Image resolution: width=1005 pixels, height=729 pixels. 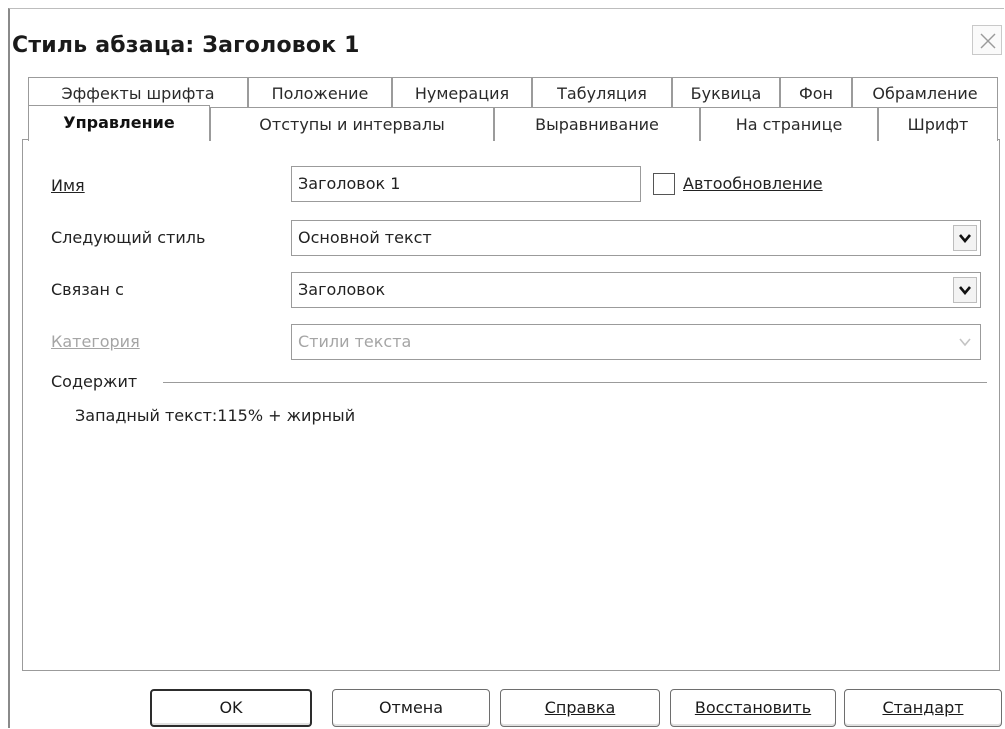 I want to click on category-dropdown-button, so click(x=965, y=342).